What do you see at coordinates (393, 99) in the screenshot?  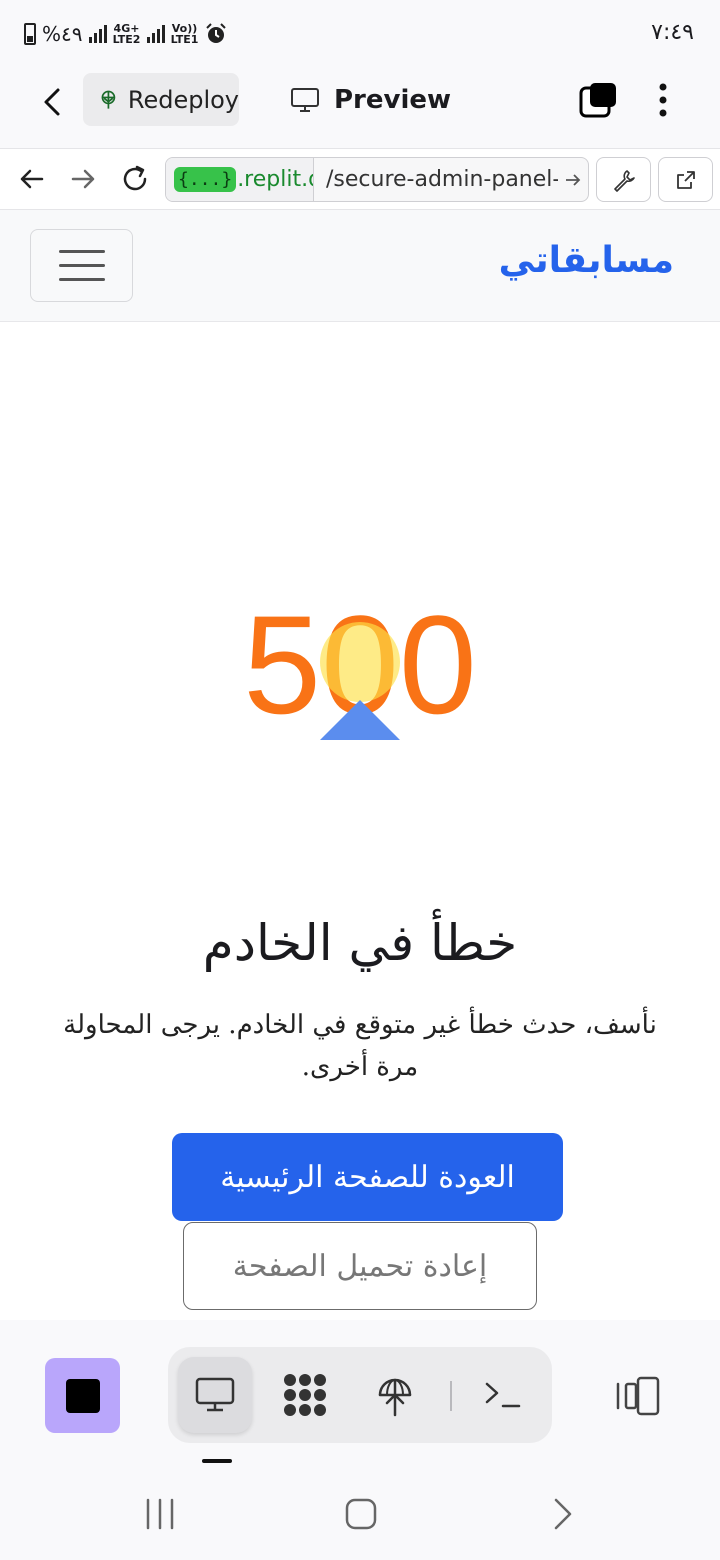 I see `preview-label: Preview` at bounding box center [393, 99].